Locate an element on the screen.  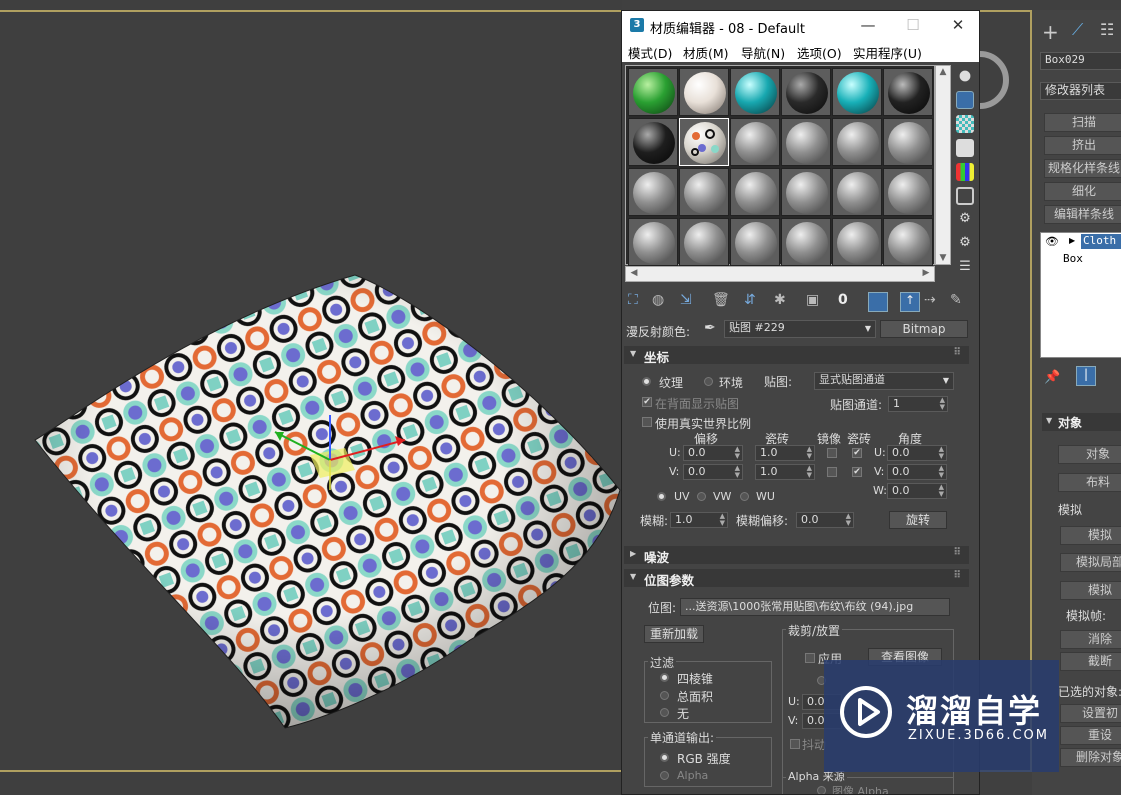
menu-options: 选项(O) is located at coordinates (819, 52).